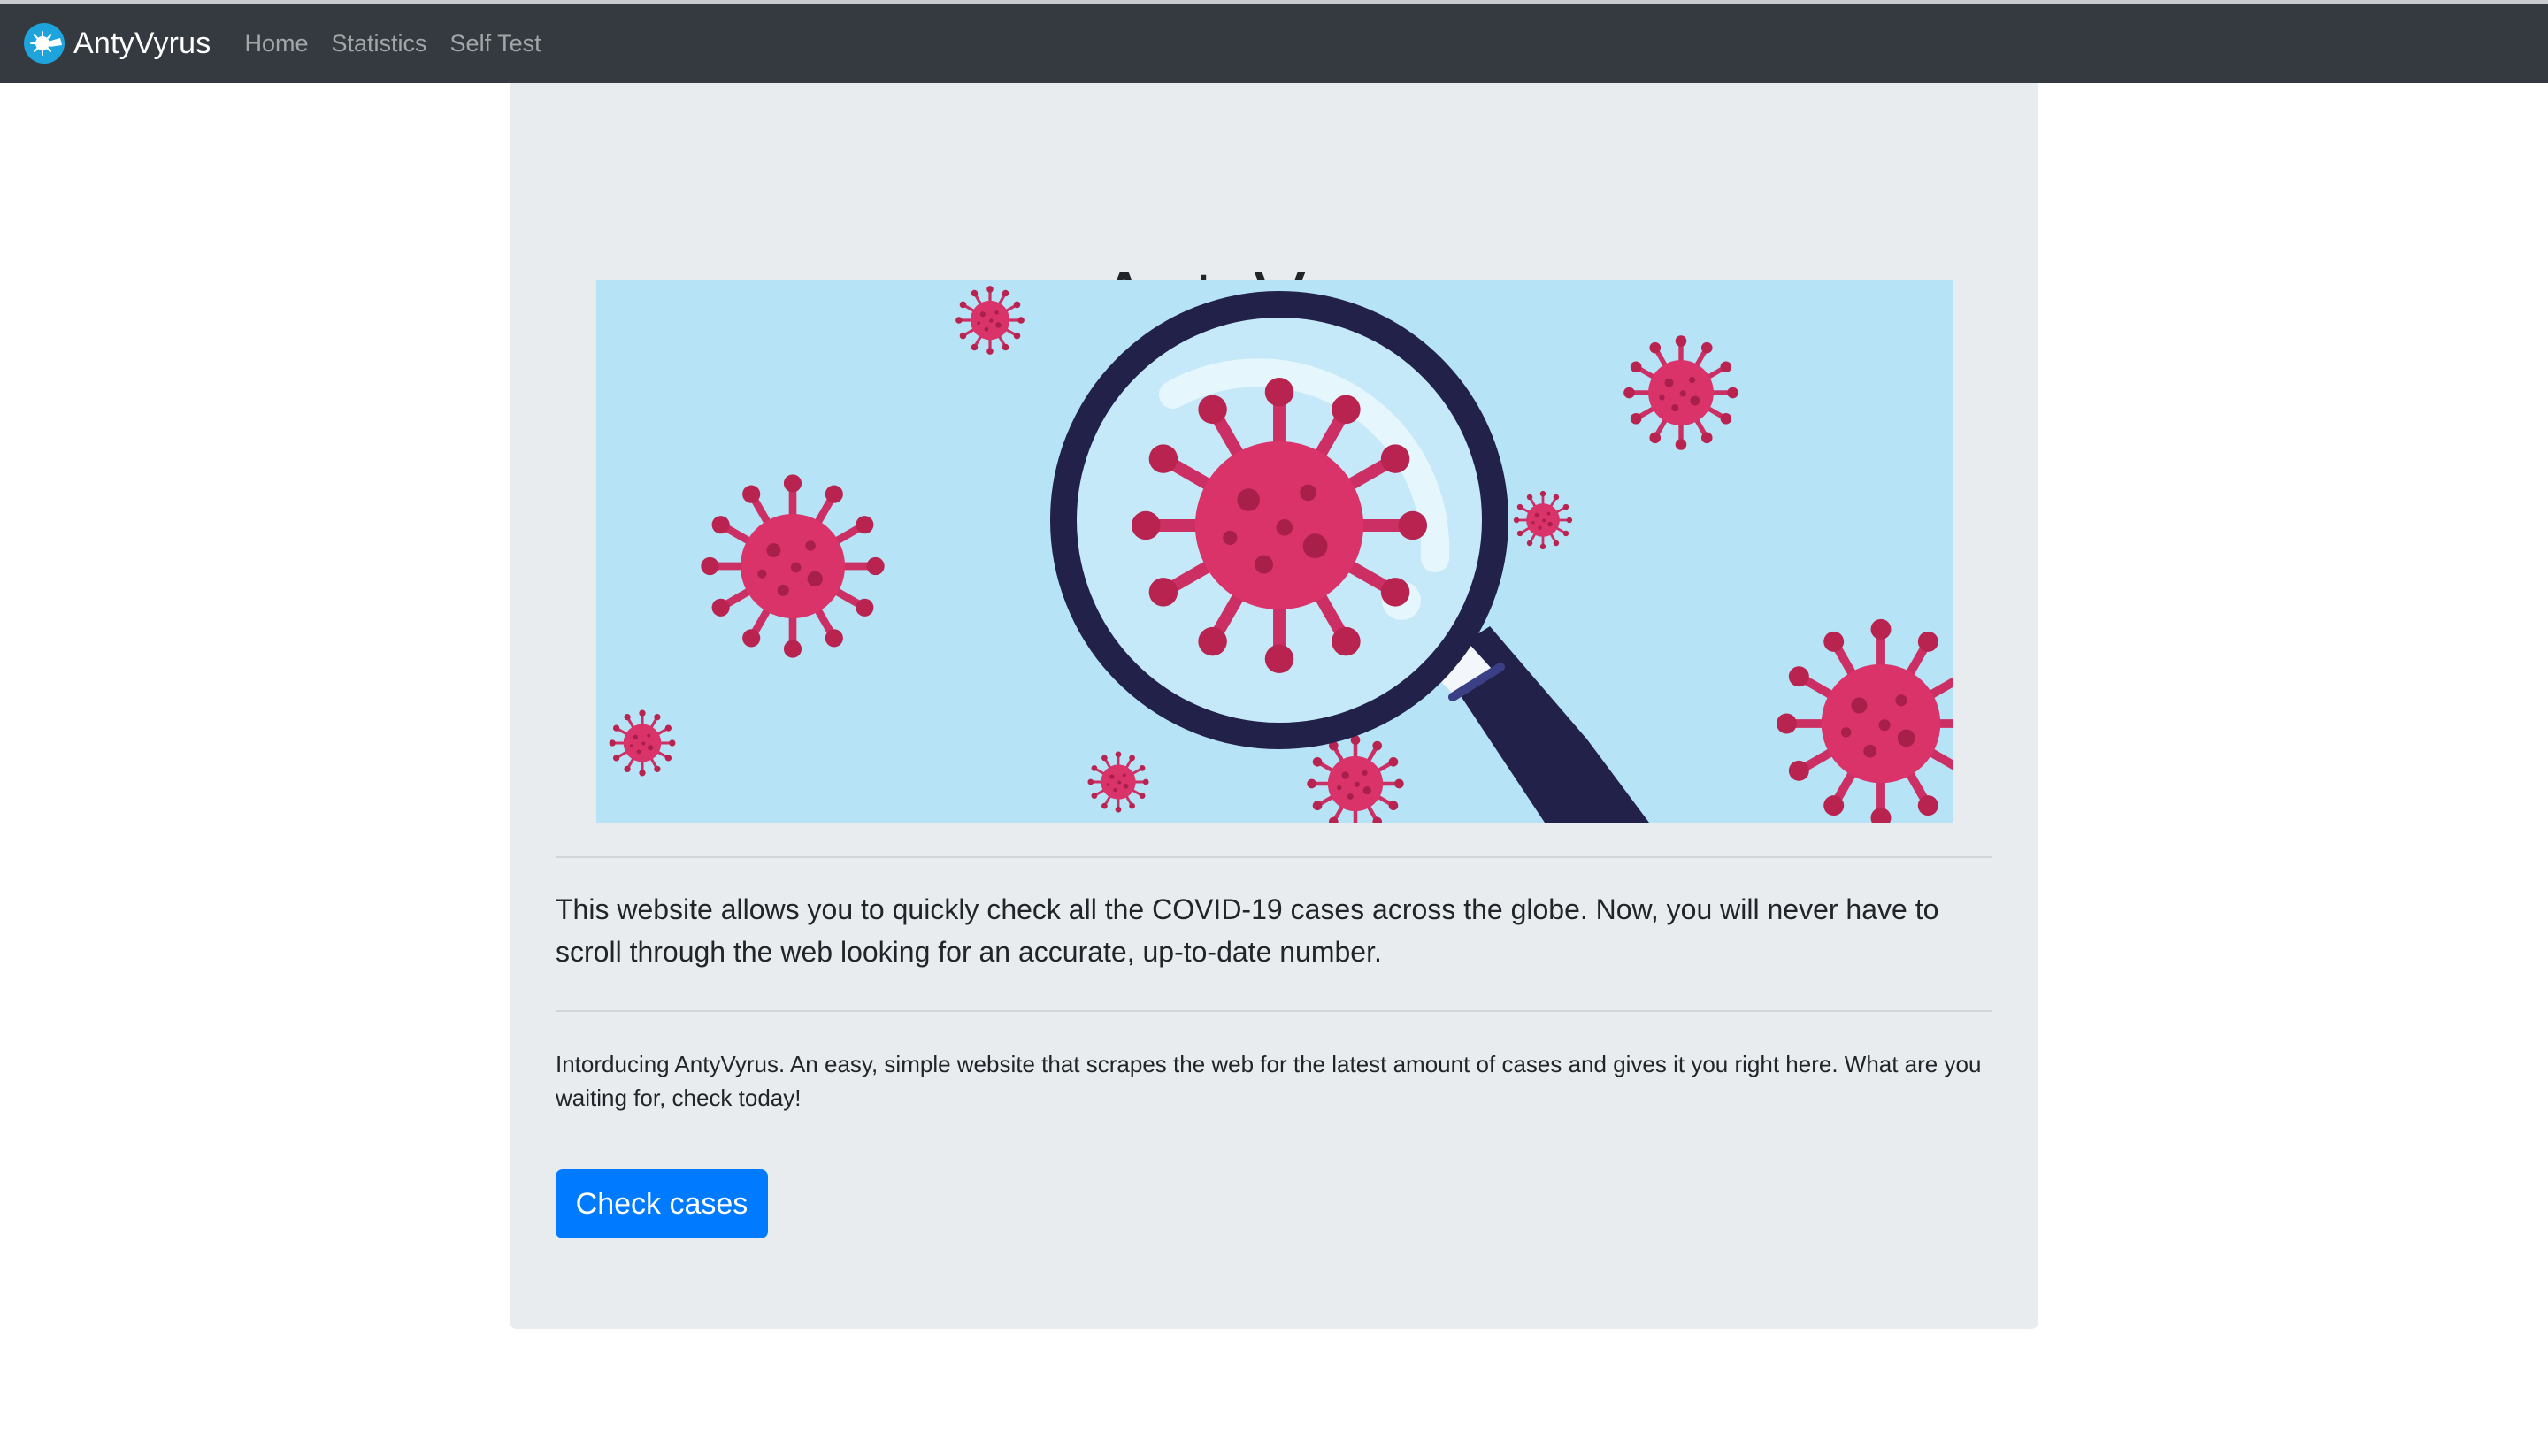 Image resolution: width=2548 pixels, height=1456 pixels. I want to click on navbar: AntyVyrus Home Statistics Self Test, so click(1274, 43).